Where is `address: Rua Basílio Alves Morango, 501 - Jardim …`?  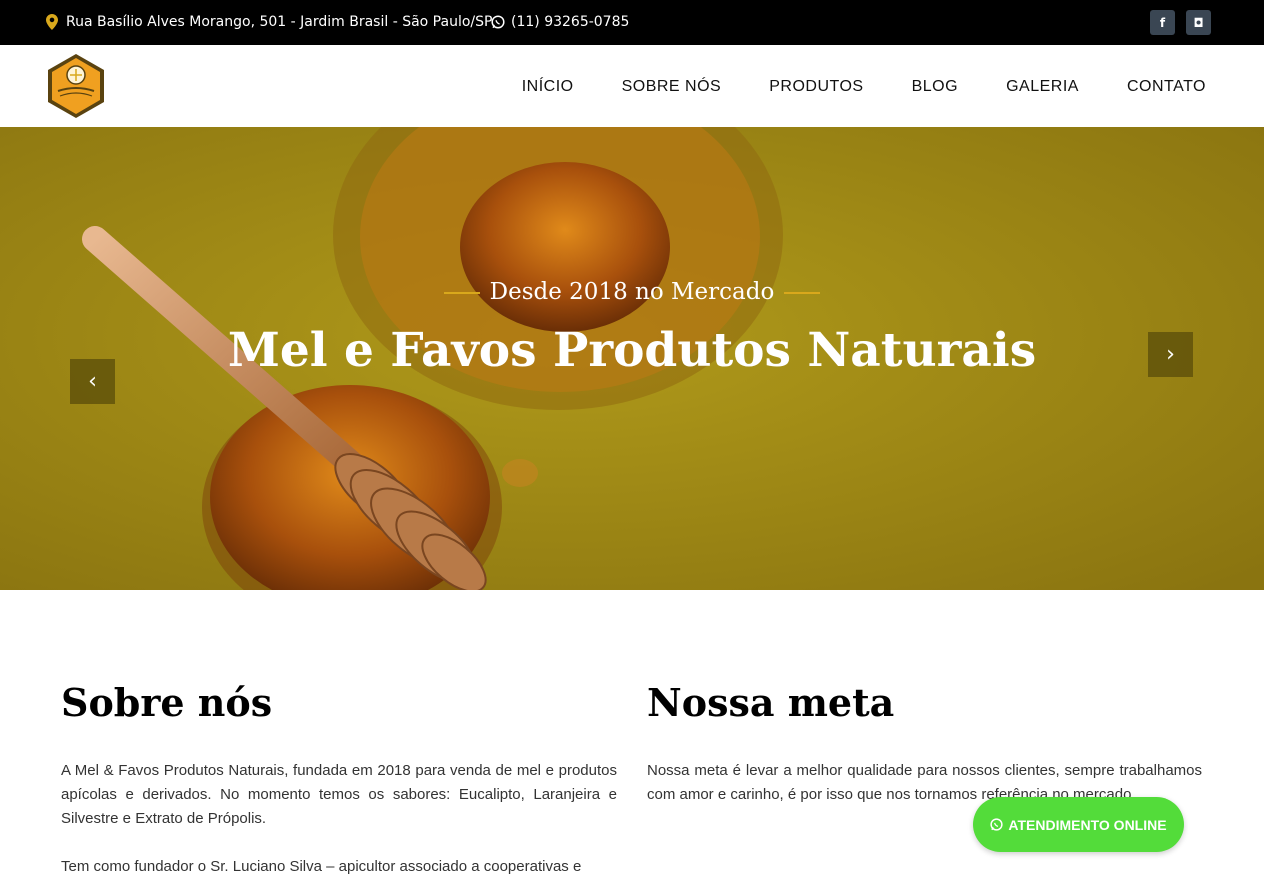
address: Rua Basílio Alves Morango, 501 - Jardim … is located at coordinates (269, 22).